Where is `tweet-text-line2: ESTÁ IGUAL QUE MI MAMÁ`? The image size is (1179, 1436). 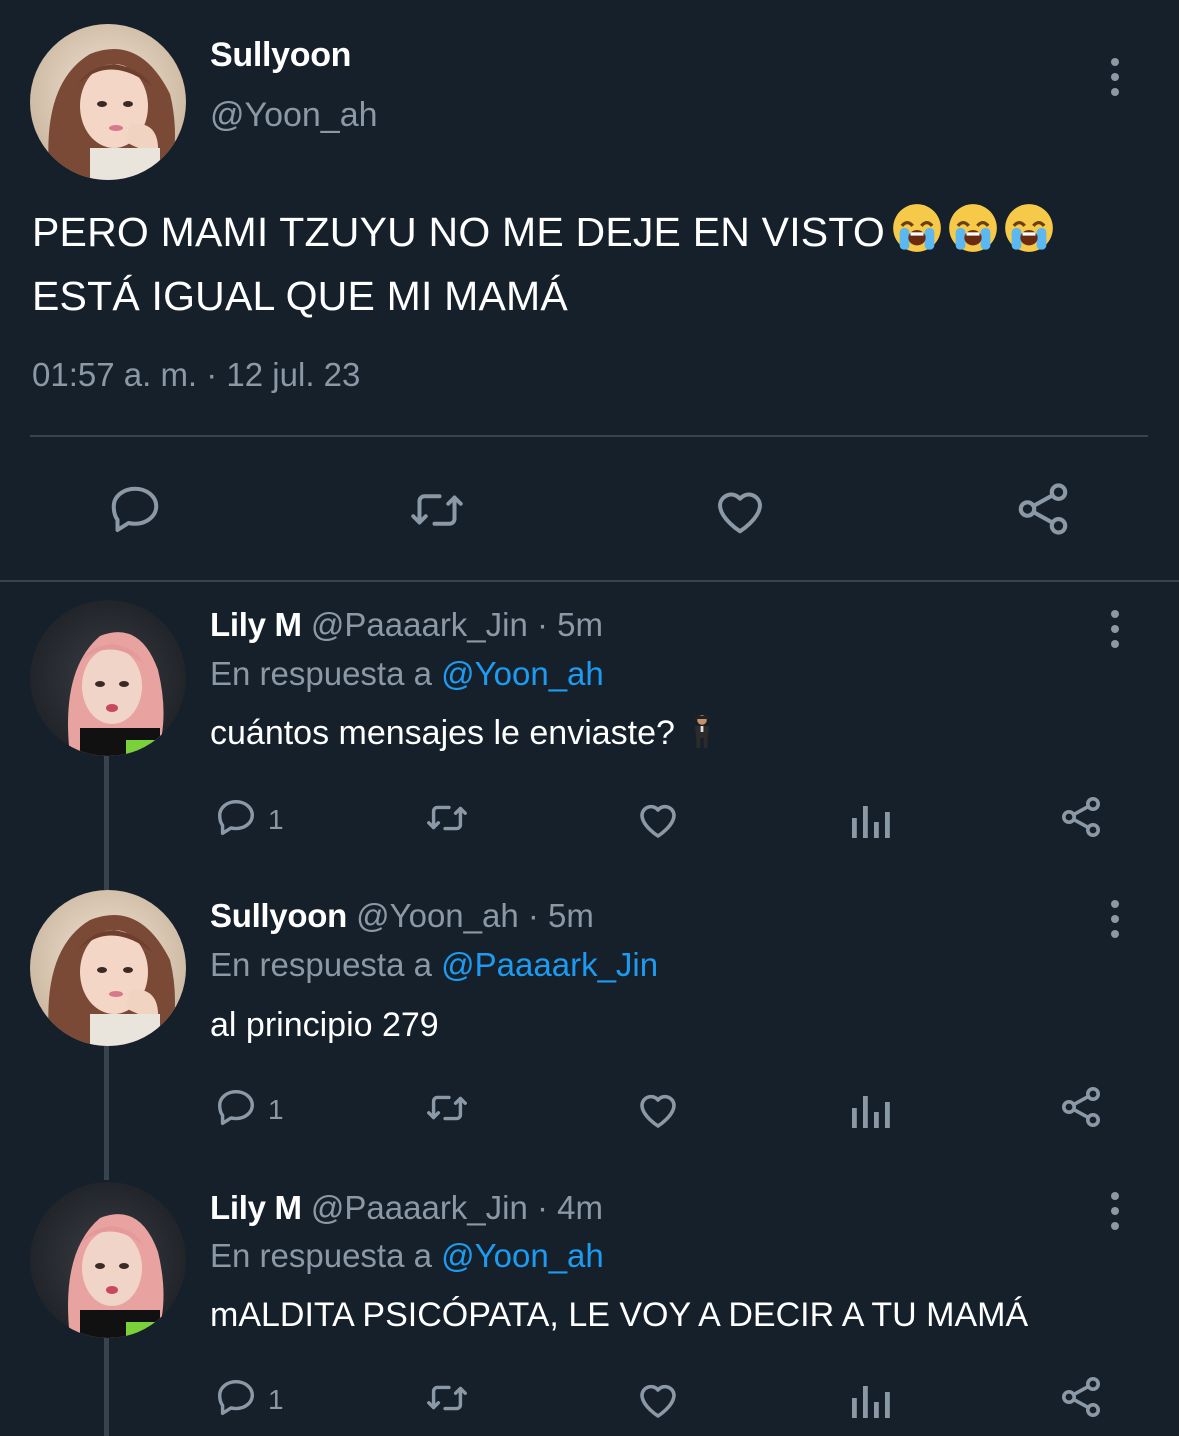 tweet-text-line2: ESTÁ IGUAL QUE MI MAMÁ is located at coordinates (300, 296).